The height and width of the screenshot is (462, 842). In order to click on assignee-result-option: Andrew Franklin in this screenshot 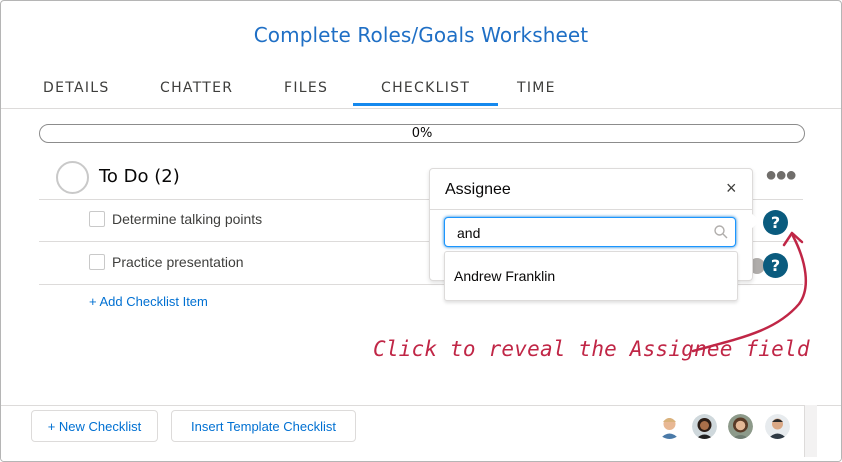, I will do `click(504, 276)`.